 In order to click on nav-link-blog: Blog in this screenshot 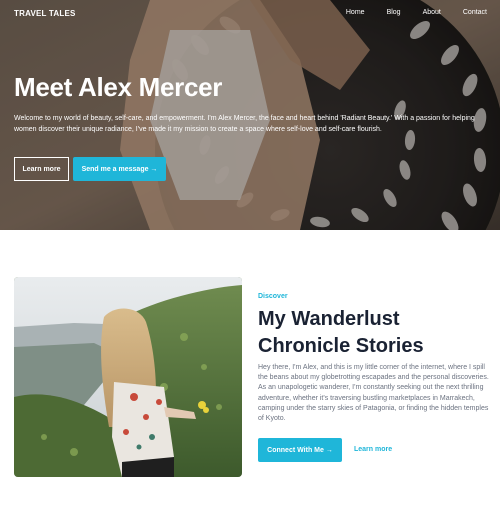, I will do `click(394, 12)`.